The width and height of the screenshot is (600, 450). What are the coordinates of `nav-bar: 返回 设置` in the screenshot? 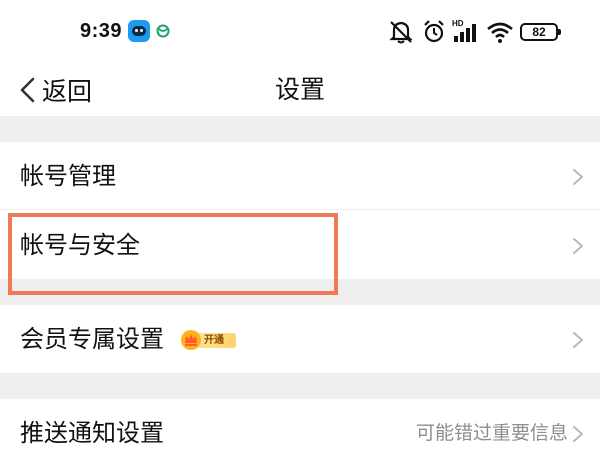 It's located at (300, 90).